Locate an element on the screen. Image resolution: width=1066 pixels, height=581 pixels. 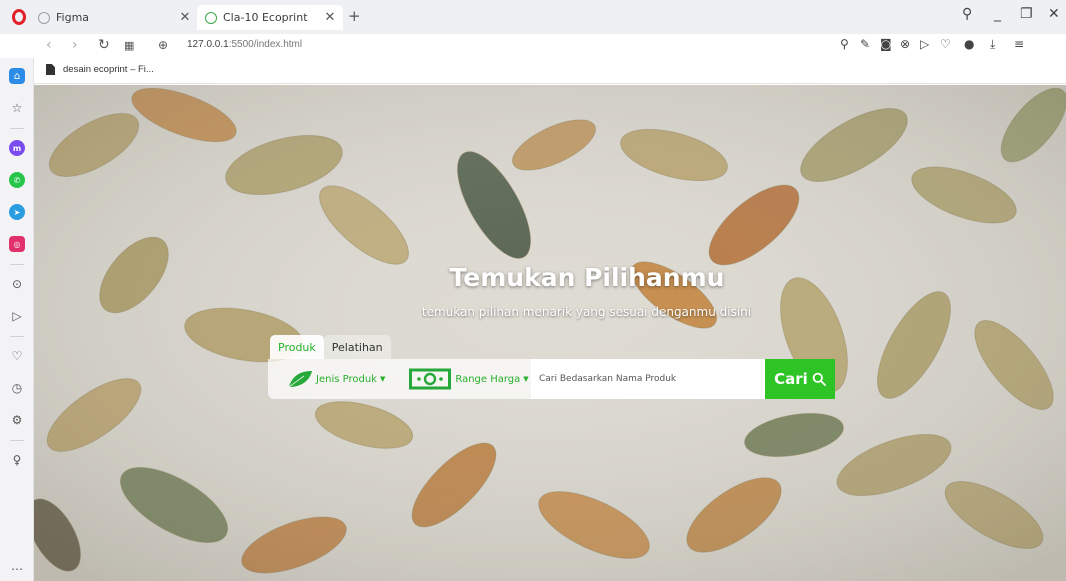
opera-logo-icon is located at coordinates (19, 17).